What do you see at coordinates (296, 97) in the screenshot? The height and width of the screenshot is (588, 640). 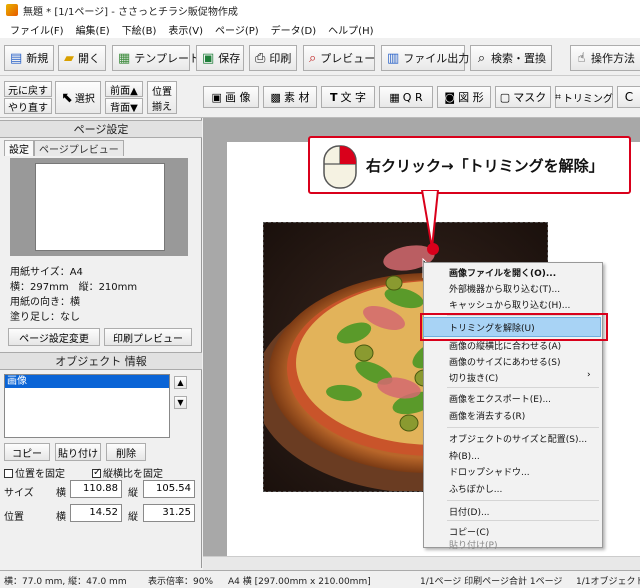 I see `material-tool-label: 素 材` at bounding box center [296, 97].